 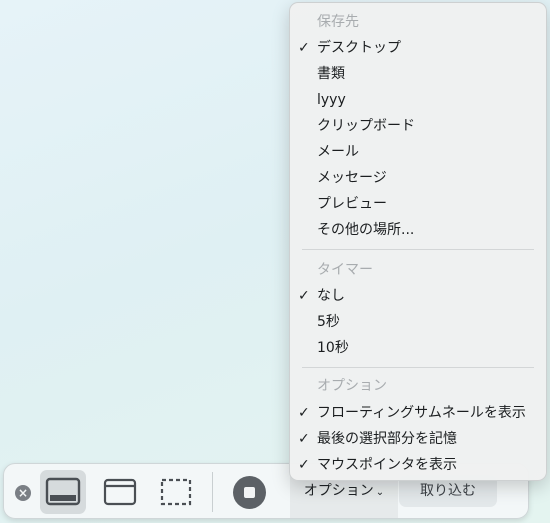 I want to click on menu-item-show-mouse-pointer: マウスポインタを表示, so click(x=387, y=465).